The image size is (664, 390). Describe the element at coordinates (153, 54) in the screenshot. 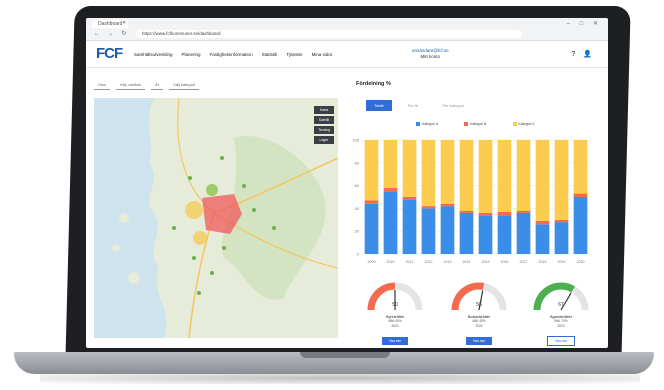

I see `nav-item: Samhällsutveckling` at that location.